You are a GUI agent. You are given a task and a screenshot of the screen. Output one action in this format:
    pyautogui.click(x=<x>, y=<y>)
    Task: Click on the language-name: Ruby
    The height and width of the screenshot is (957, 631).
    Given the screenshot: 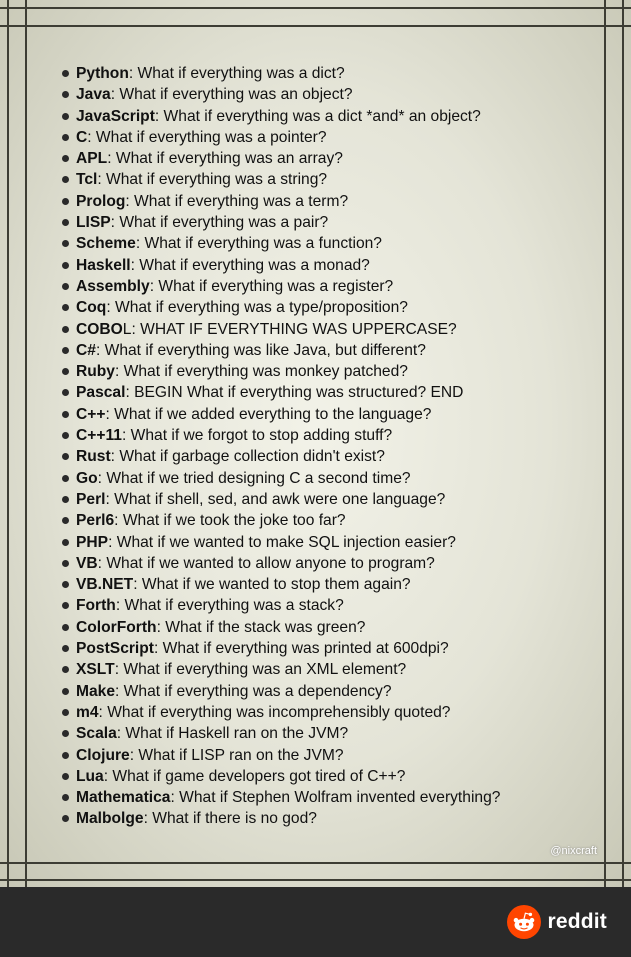 What is the action you would take?
    pyautogui.click(x=95, y=372)
    